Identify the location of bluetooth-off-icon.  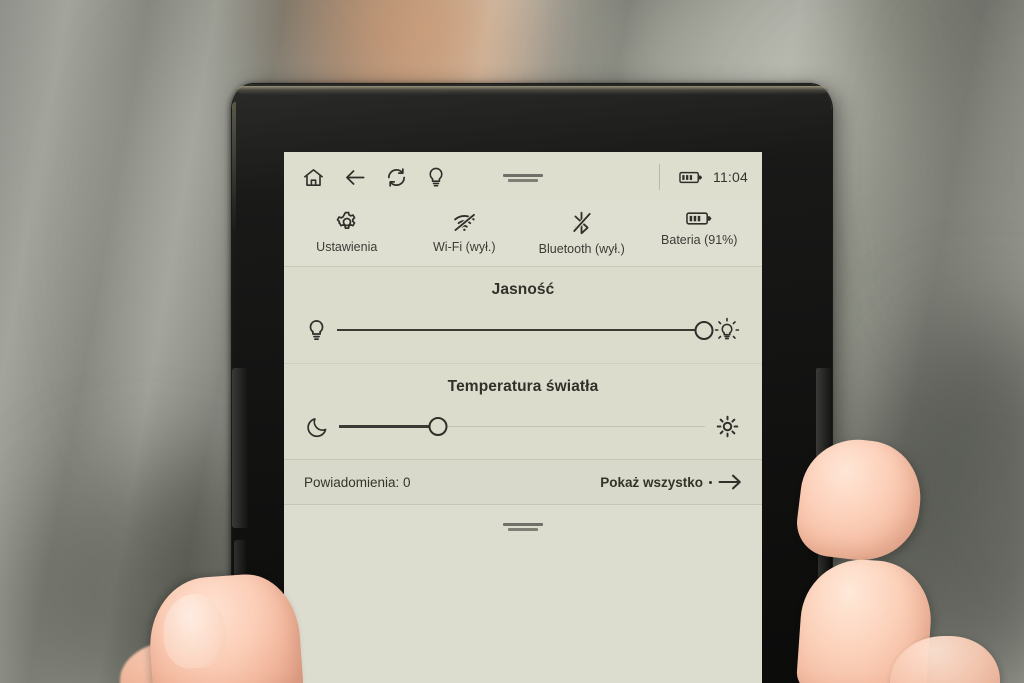
(581, 223).